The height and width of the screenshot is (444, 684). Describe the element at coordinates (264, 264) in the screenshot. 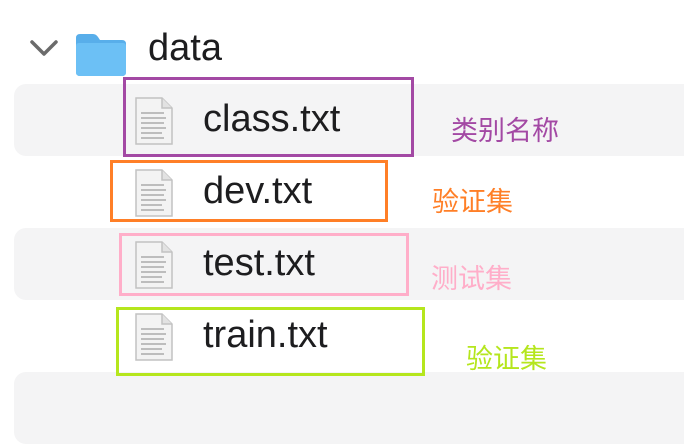

I see `highlight-box-test` at that location.